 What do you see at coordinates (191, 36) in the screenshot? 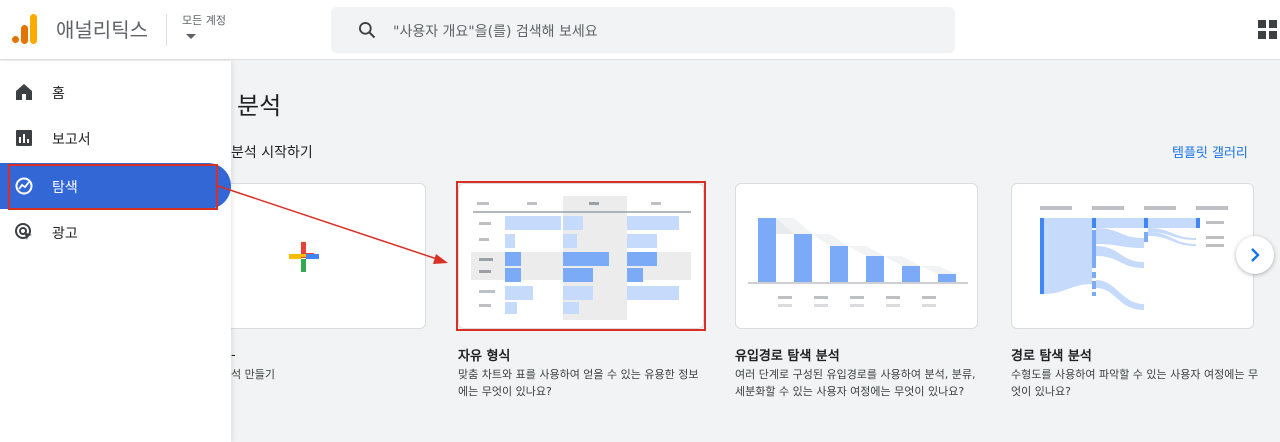
I see `chevron-down-icon` at bounding box center [191, 36].